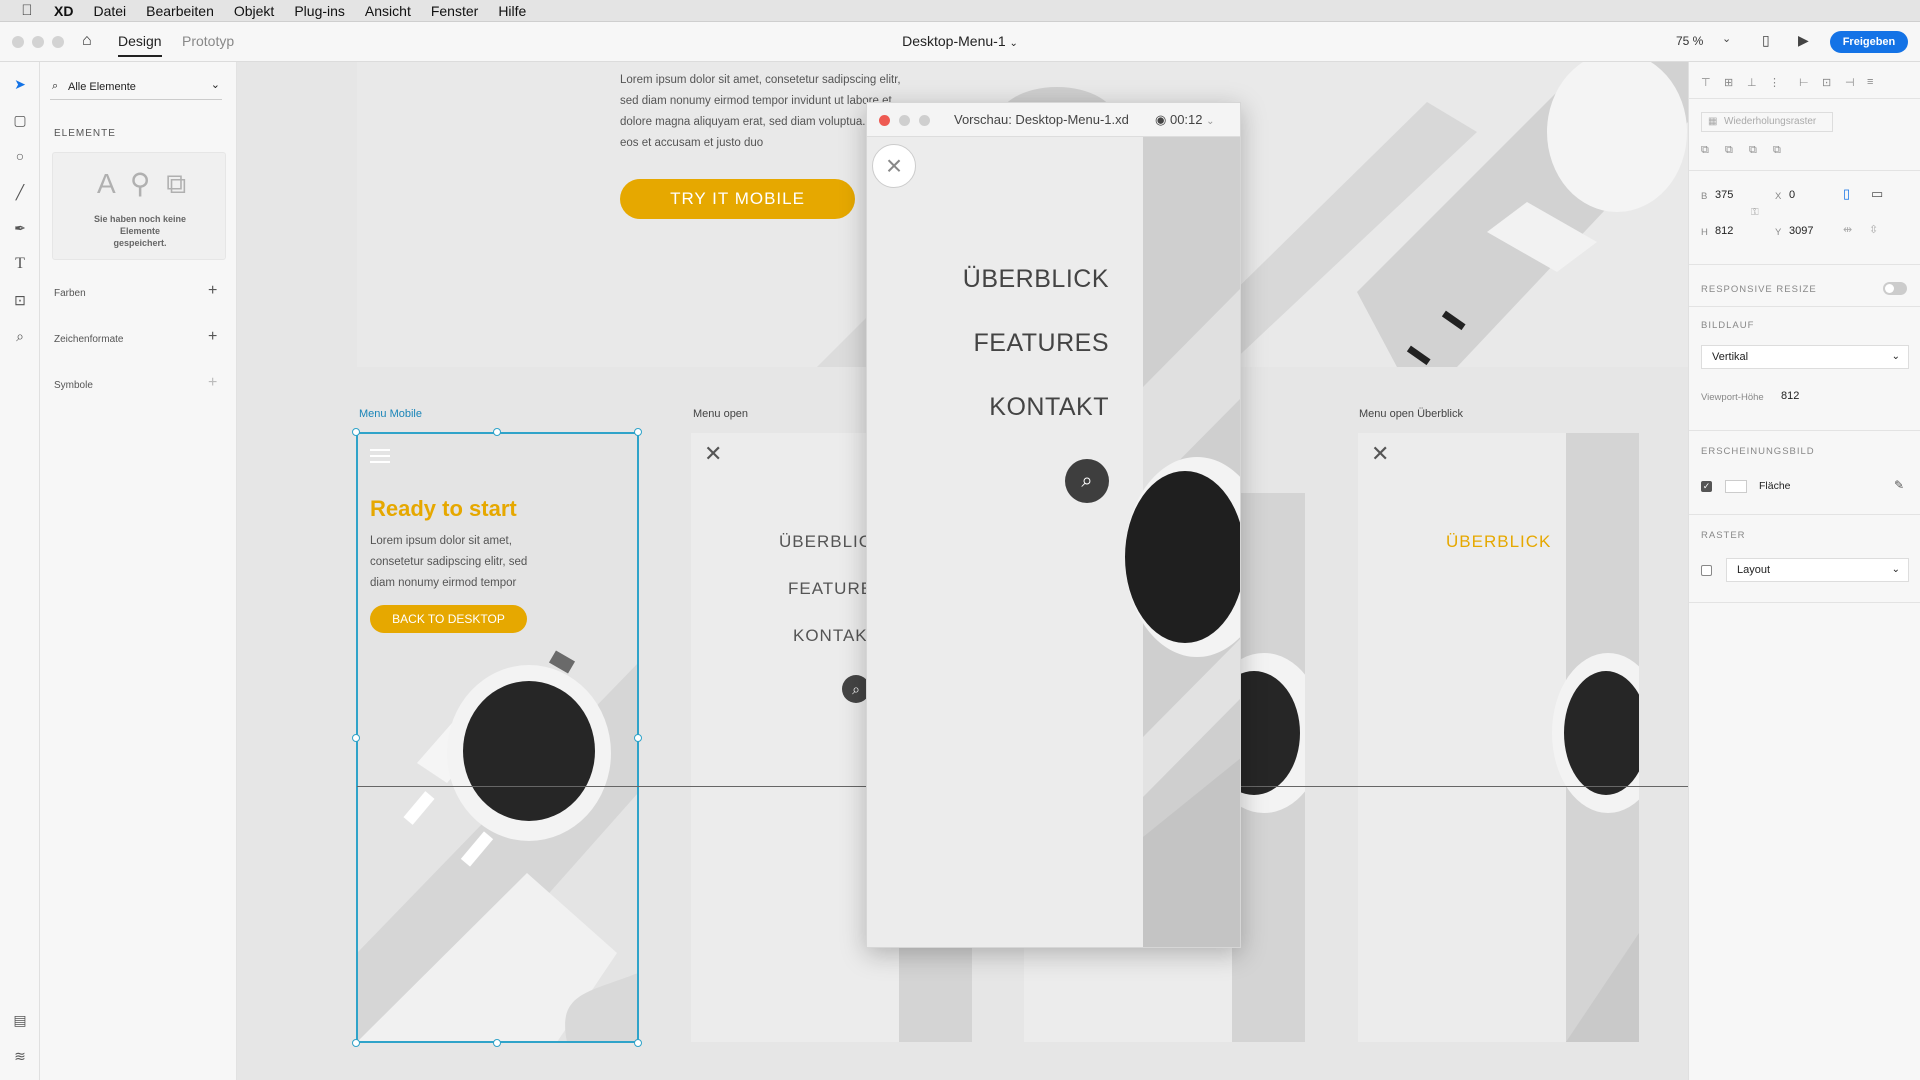  I want to click on add-color-button: +, so click(212, 291).